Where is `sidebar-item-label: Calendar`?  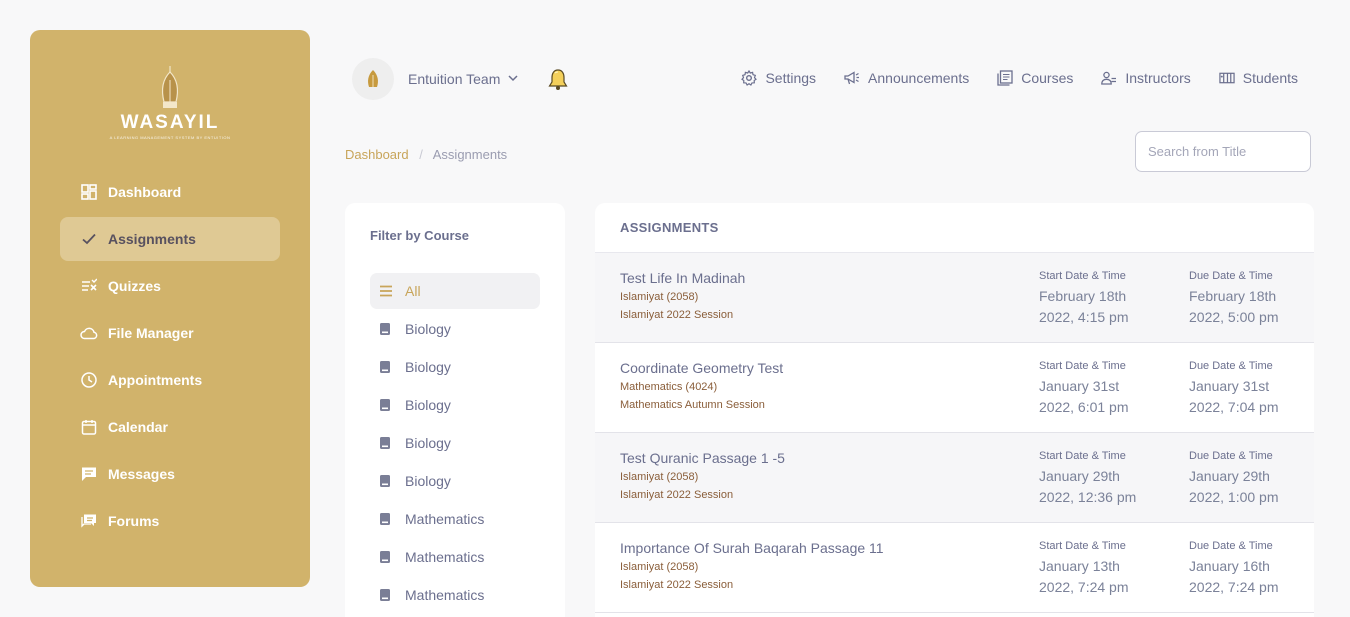
sidebar-item-label: Calendar is located at coordinates (138, 427).